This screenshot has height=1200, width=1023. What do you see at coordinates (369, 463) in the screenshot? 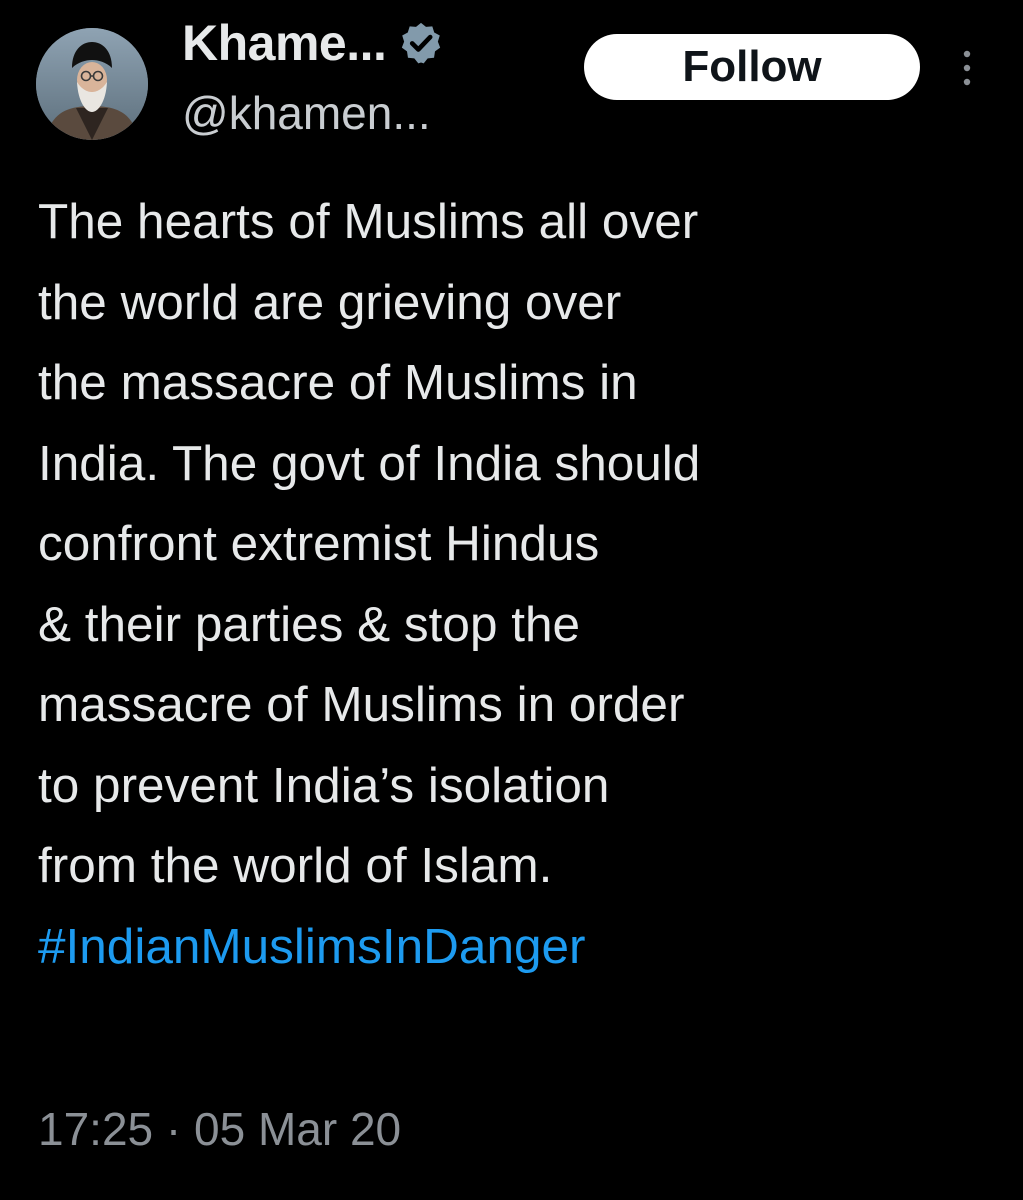
I see `tweet-text-line: India. The govt of India should` at bounding box center [369, 463].